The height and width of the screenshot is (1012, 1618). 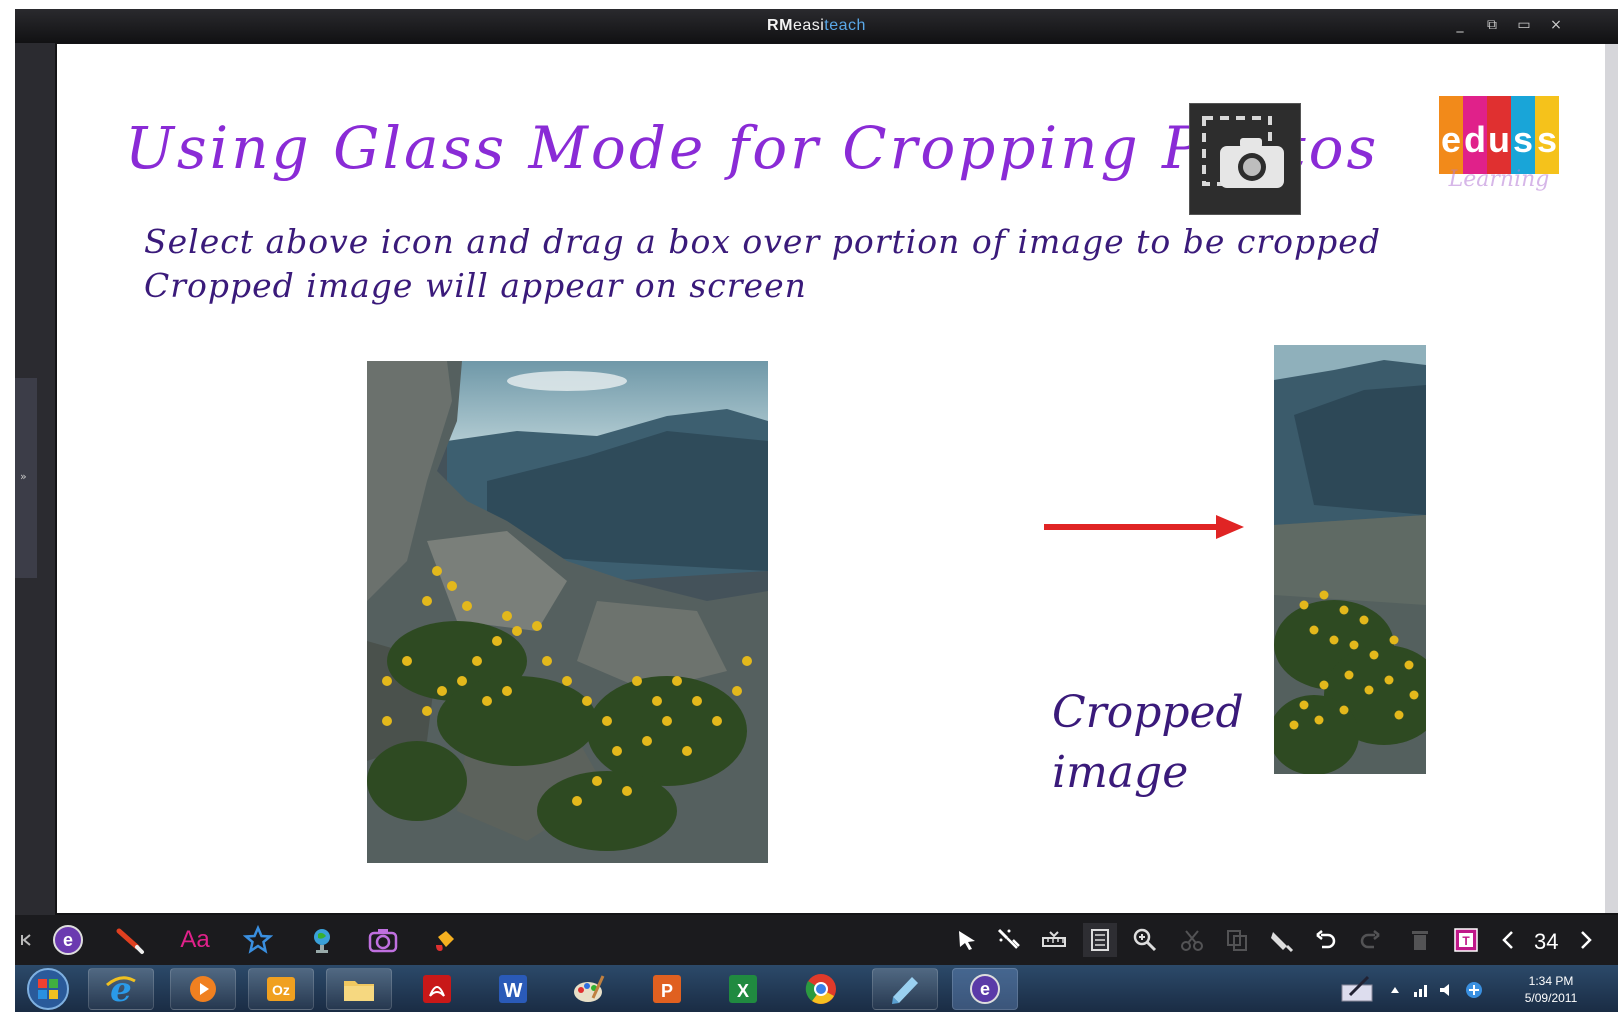 I want to click on app-title: RMeasiteach, so click(x=816, y=25).